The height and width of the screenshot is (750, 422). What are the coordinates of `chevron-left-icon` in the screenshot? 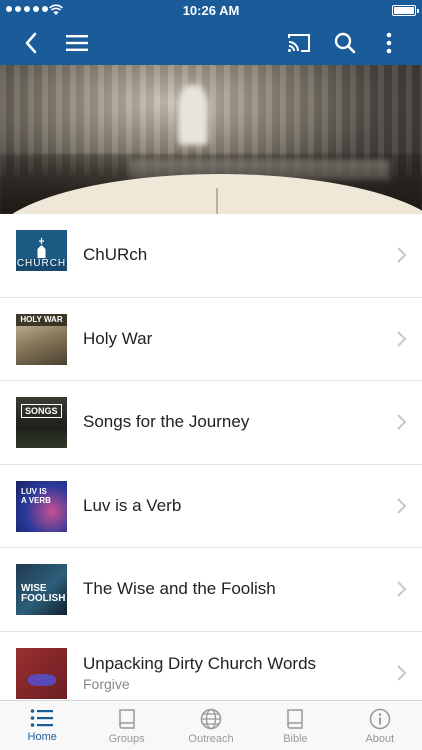 It's located at (31, 43).